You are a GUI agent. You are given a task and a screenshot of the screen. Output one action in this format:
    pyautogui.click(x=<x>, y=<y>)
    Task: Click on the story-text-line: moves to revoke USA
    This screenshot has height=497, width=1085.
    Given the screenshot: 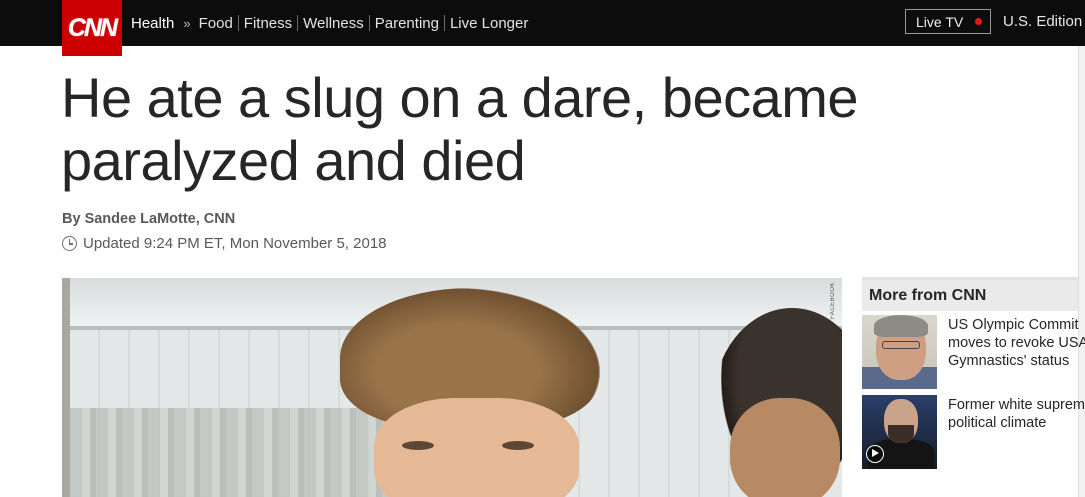 What is the action you would take?
    pyautogui.click(x=1016, y=343)
    